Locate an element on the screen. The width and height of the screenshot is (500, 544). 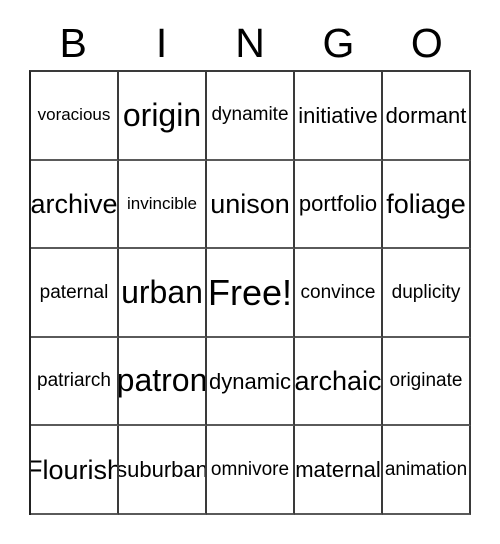
bingo-cell: duplicity is located at coordinates (427, 293).